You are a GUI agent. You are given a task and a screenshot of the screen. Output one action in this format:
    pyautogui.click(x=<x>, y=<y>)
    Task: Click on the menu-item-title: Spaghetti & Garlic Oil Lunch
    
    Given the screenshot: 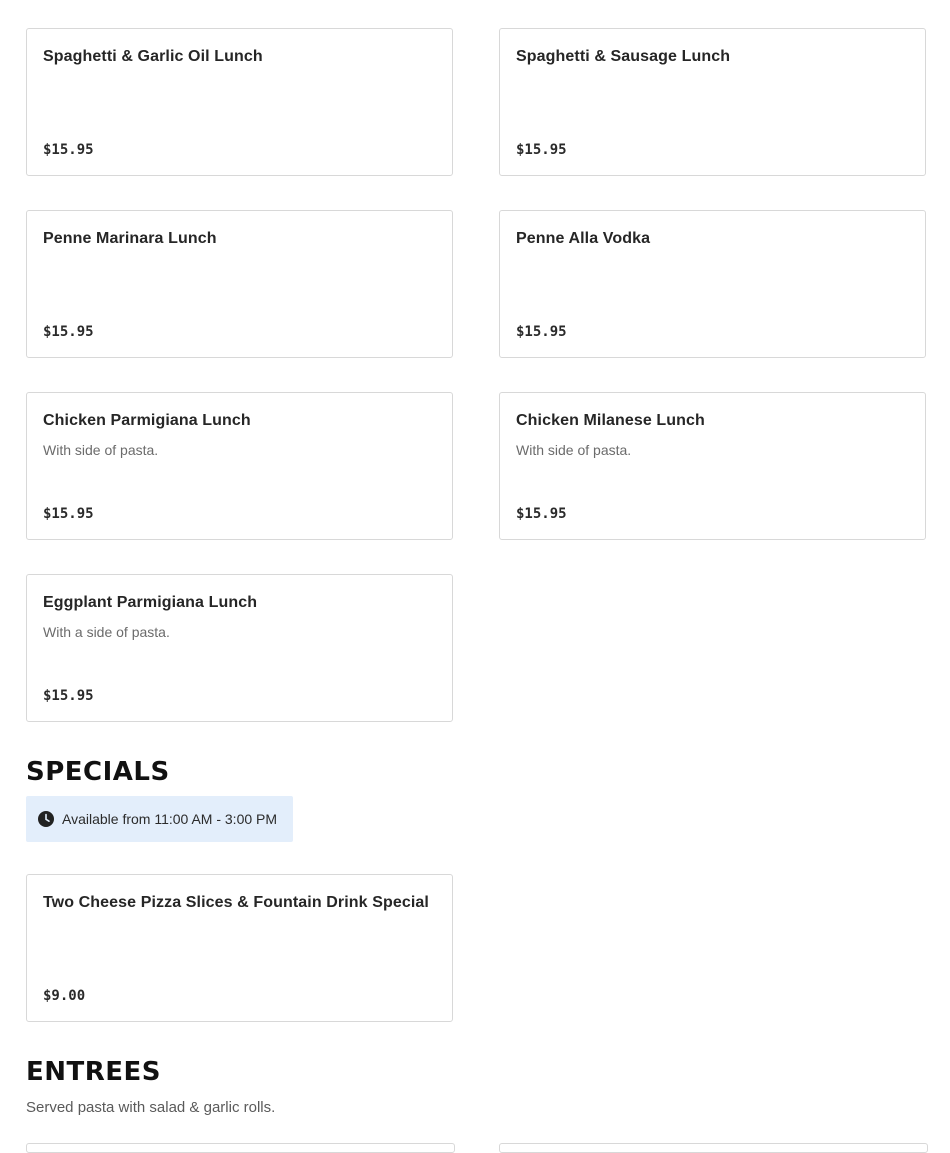 What is the action you would take?
    pyautogui.click(x=153, y=56)
    